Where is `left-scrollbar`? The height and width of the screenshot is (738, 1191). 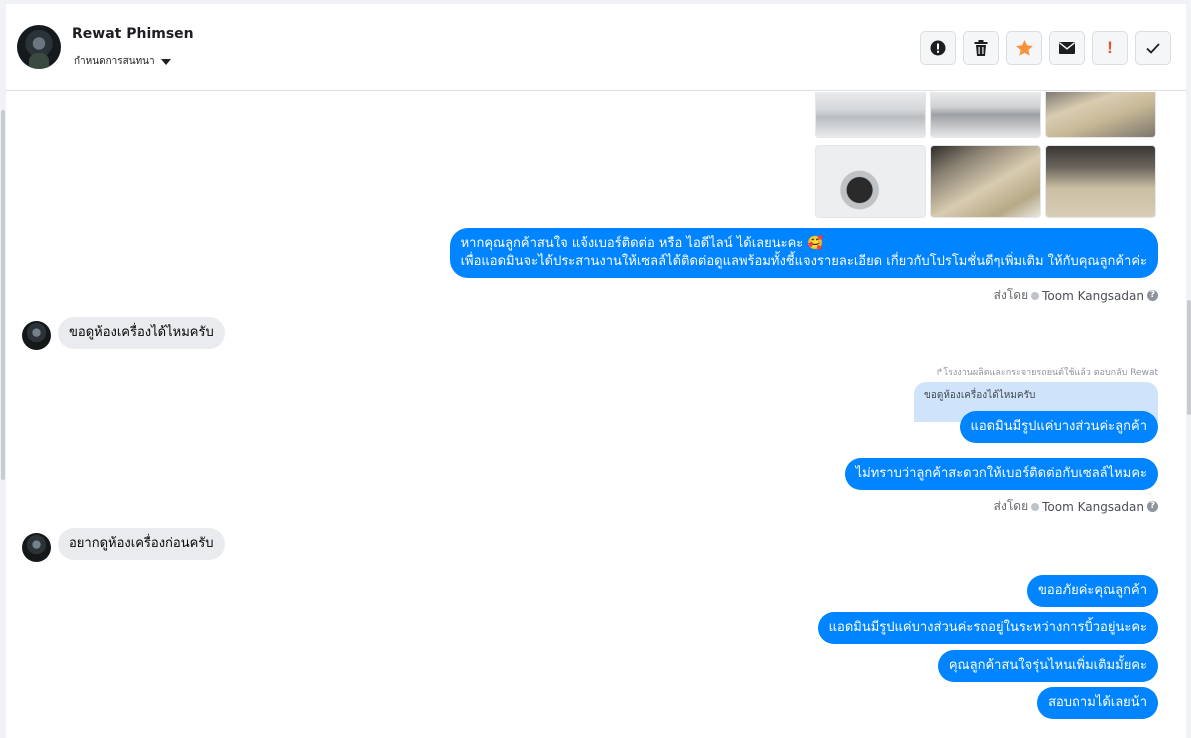
left-scrollbar is located at coordinates (3, 295).